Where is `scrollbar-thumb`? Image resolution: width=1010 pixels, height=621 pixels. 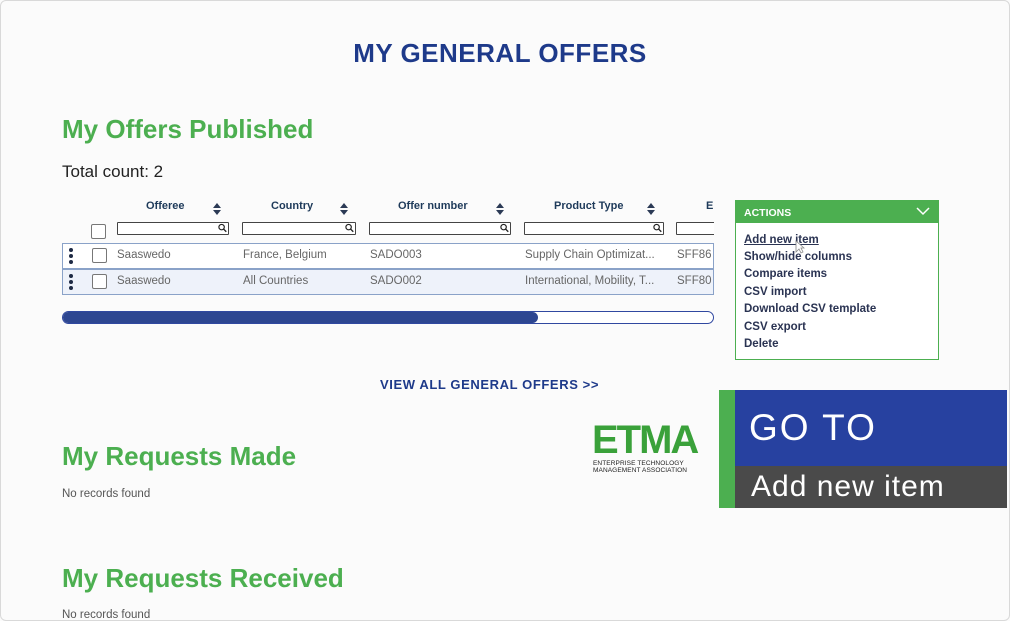
scrollbar-thumb is located at coordinates (300, 317).